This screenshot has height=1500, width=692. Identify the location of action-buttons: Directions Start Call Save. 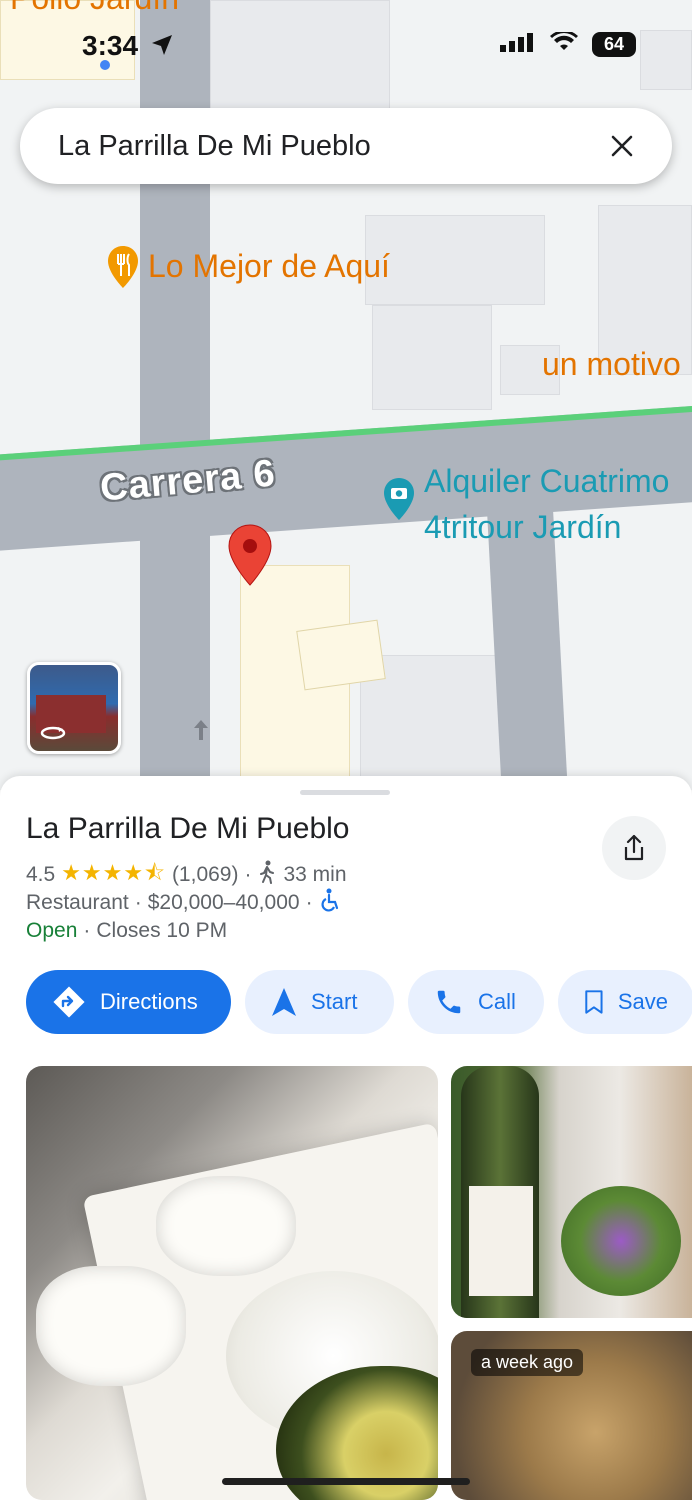
(359, 1002).